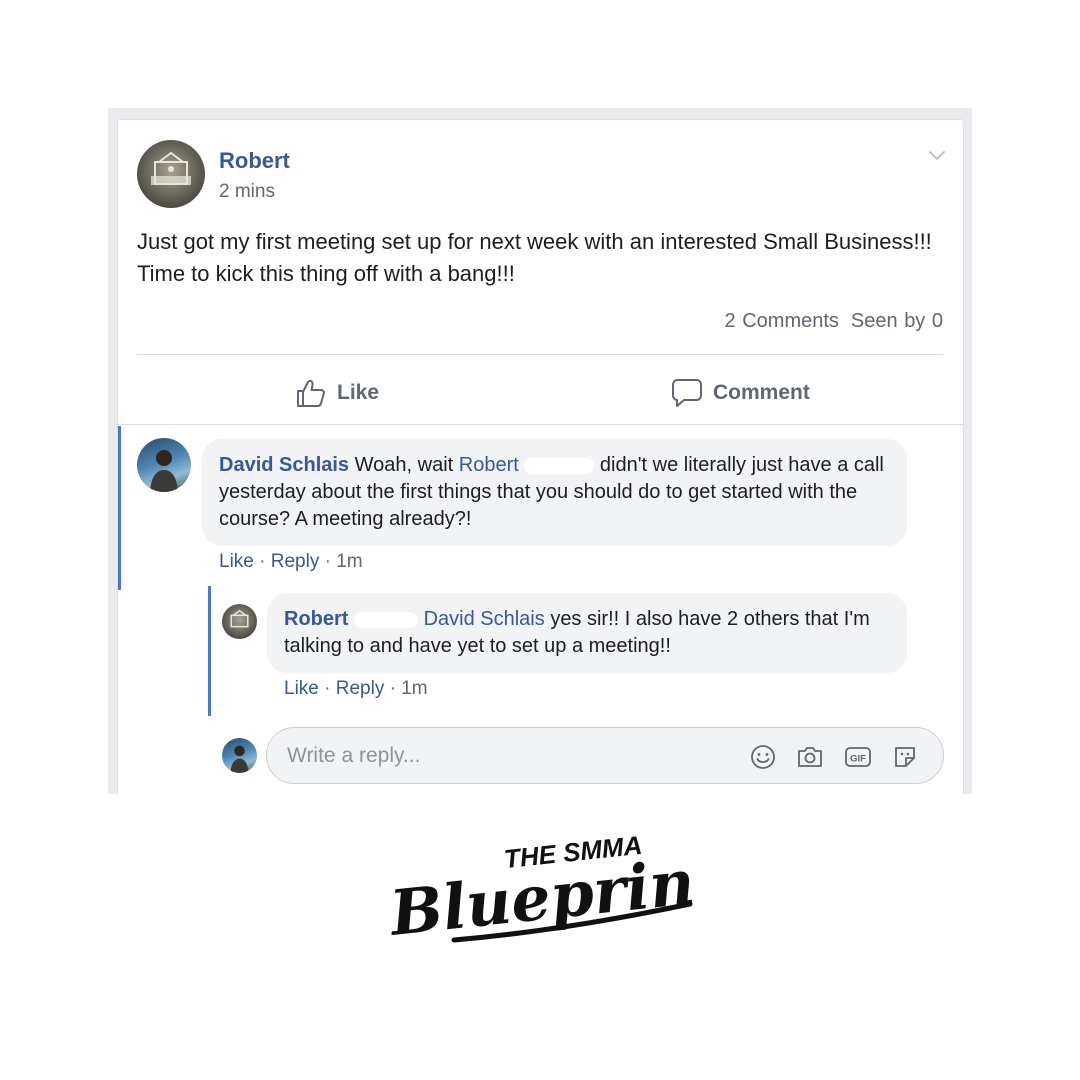 The image size is (1080, 1080). What do you see at coordinates (687, 393) in the screenshot?
I see `speech-bubble-icon` at bounding box center [687, 393].